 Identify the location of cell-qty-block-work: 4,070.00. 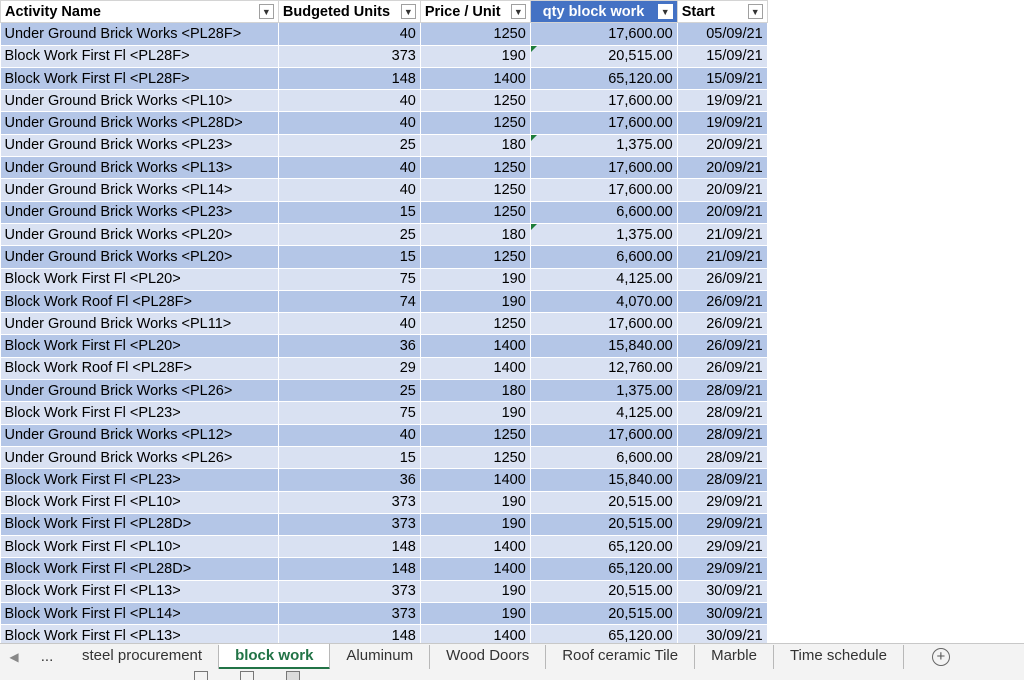
(604, 302).